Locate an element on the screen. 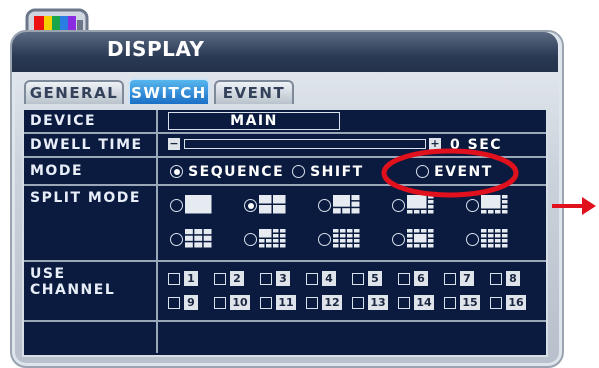 The image size is (599, 368). use-channel-label: USE CHANNEL is located at coordinates (91, 291).